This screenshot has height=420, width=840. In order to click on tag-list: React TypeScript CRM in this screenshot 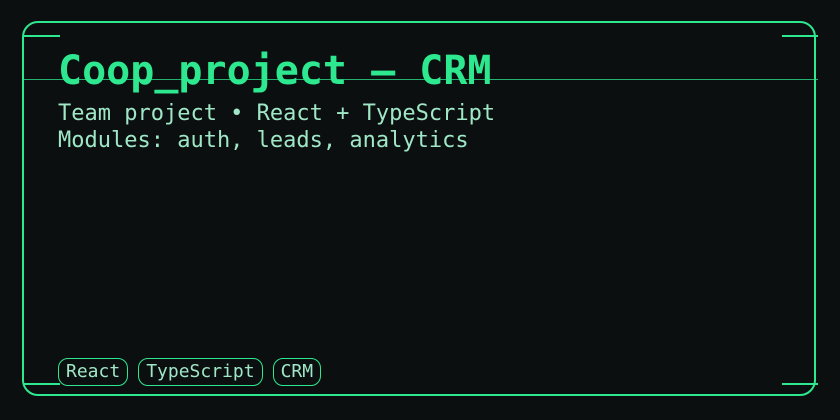, I will do `click(190, 372)`.